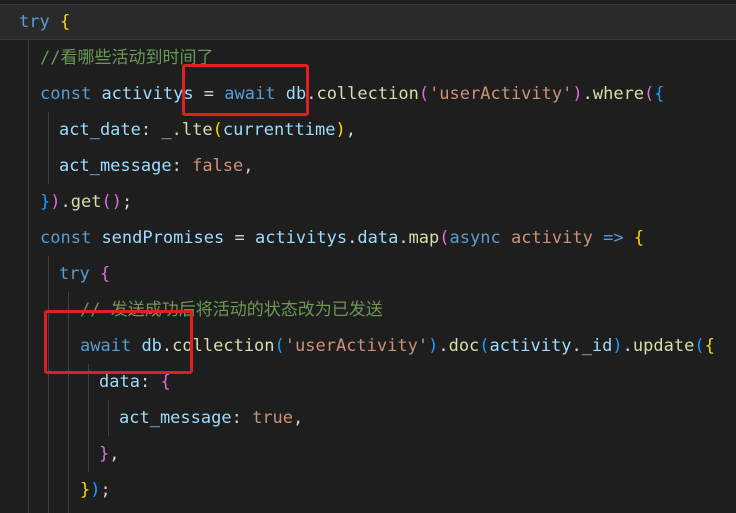 This screenshot has width=736, height=513. What do you see at coordinates (135, 382) in the screenshot?
I see `code-line-text: data: {` at bounding box center [135, 382].